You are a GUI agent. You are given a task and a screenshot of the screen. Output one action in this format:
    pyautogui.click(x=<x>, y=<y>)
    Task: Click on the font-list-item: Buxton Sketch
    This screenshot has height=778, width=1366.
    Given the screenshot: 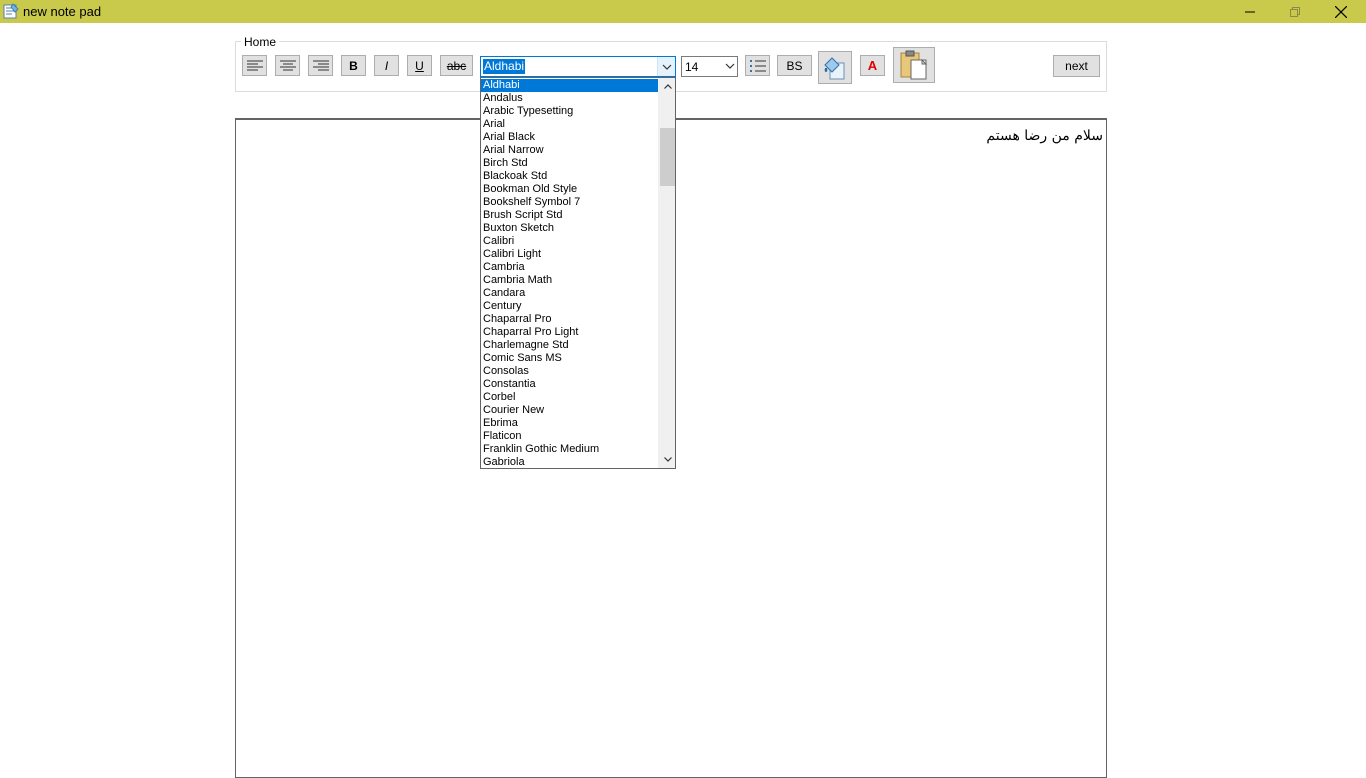 What is the action you would take?
    pyautogui.click(x=570, y=228)
    